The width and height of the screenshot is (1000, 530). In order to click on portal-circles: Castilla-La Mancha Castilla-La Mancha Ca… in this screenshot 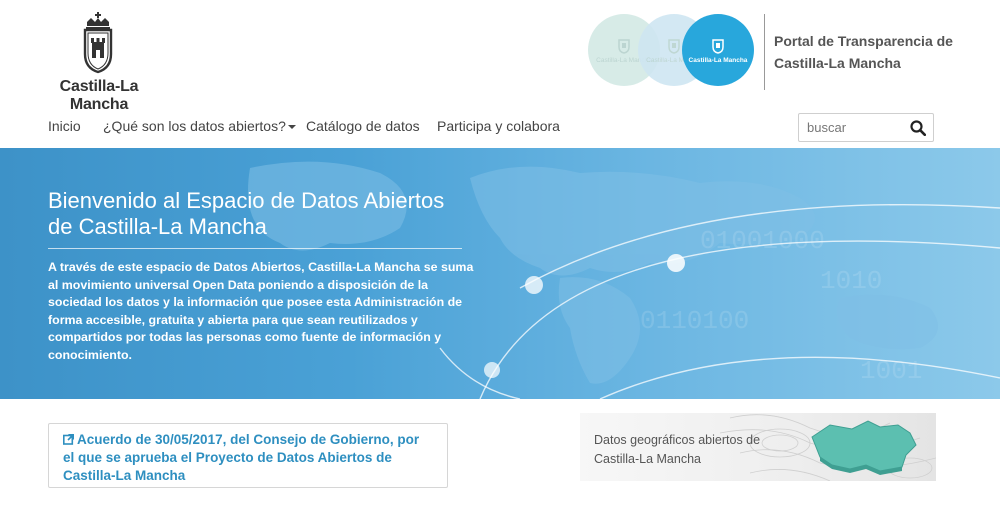, I will do `click(672, 51)`.